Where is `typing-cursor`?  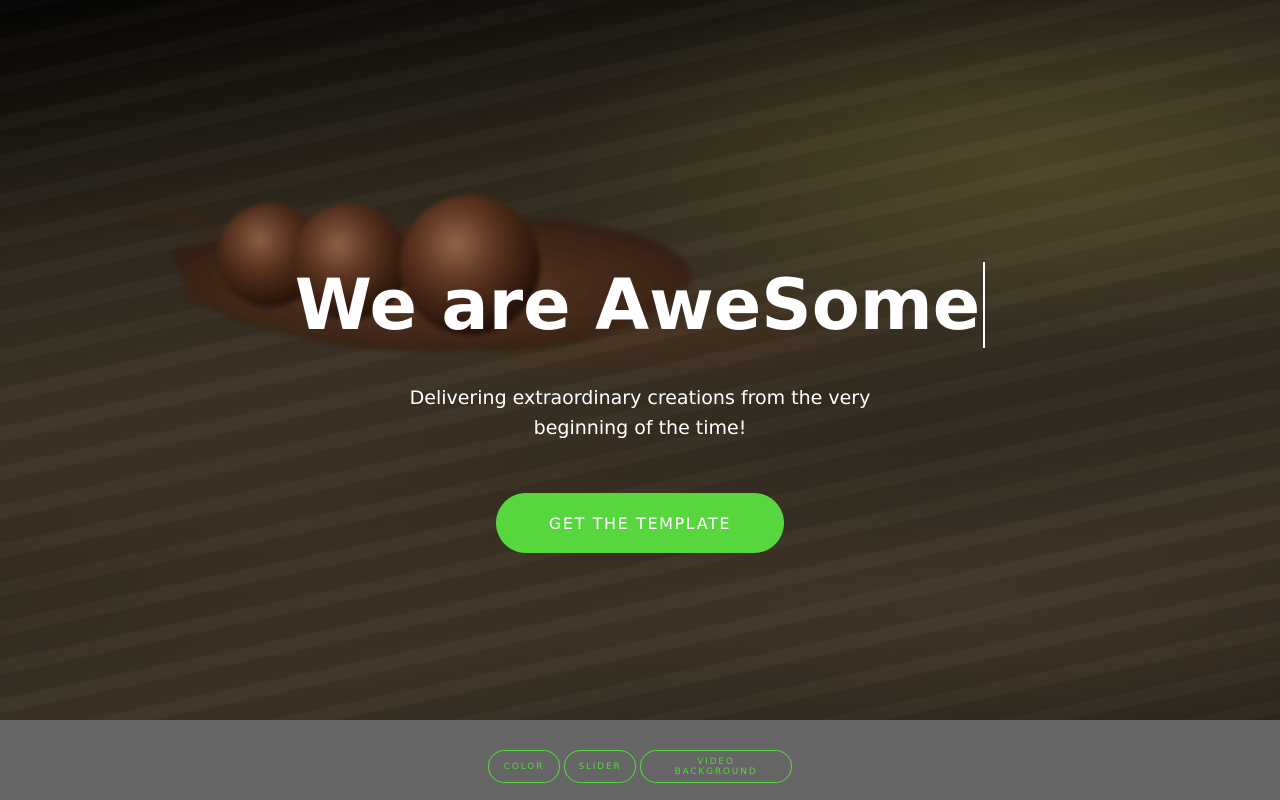 typing-cursor is located at coordinates (984, 305).